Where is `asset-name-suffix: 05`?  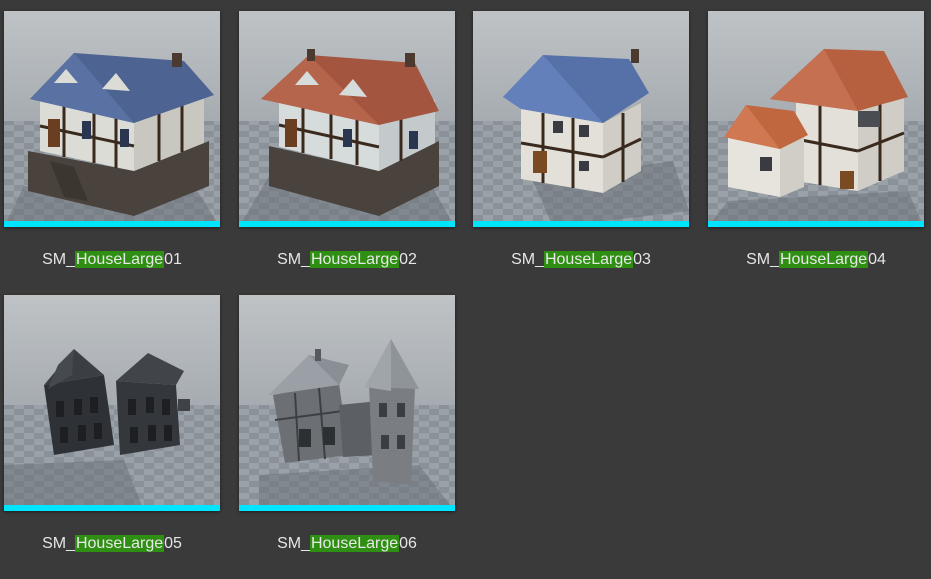 asset-name-suffix: 05 is located at coordinates (173, 543).